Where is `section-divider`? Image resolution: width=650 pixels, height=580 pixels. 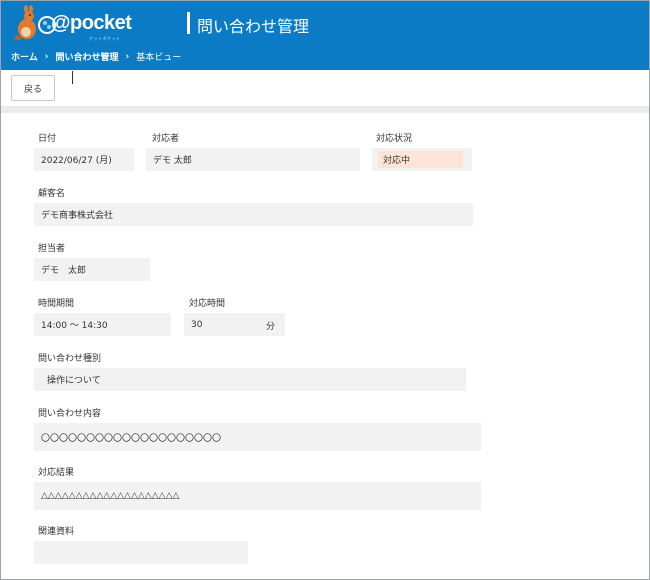
section-divider is located at coordinates (325, 109).